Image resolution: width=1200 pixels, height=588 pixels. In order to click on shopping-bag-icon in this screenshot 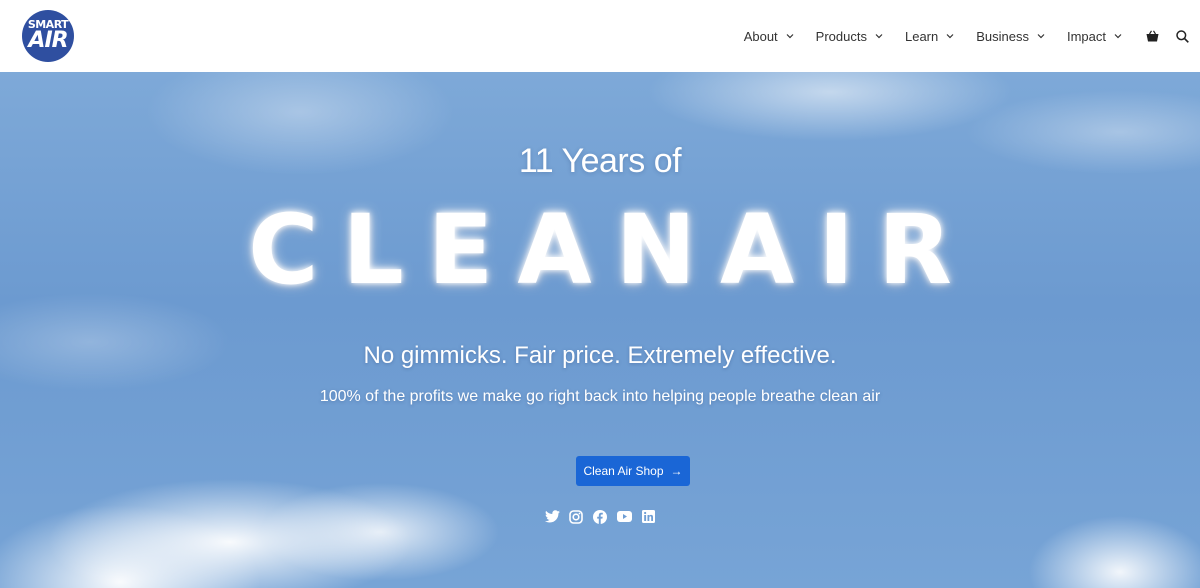, I will do `click(1152, 36)`.